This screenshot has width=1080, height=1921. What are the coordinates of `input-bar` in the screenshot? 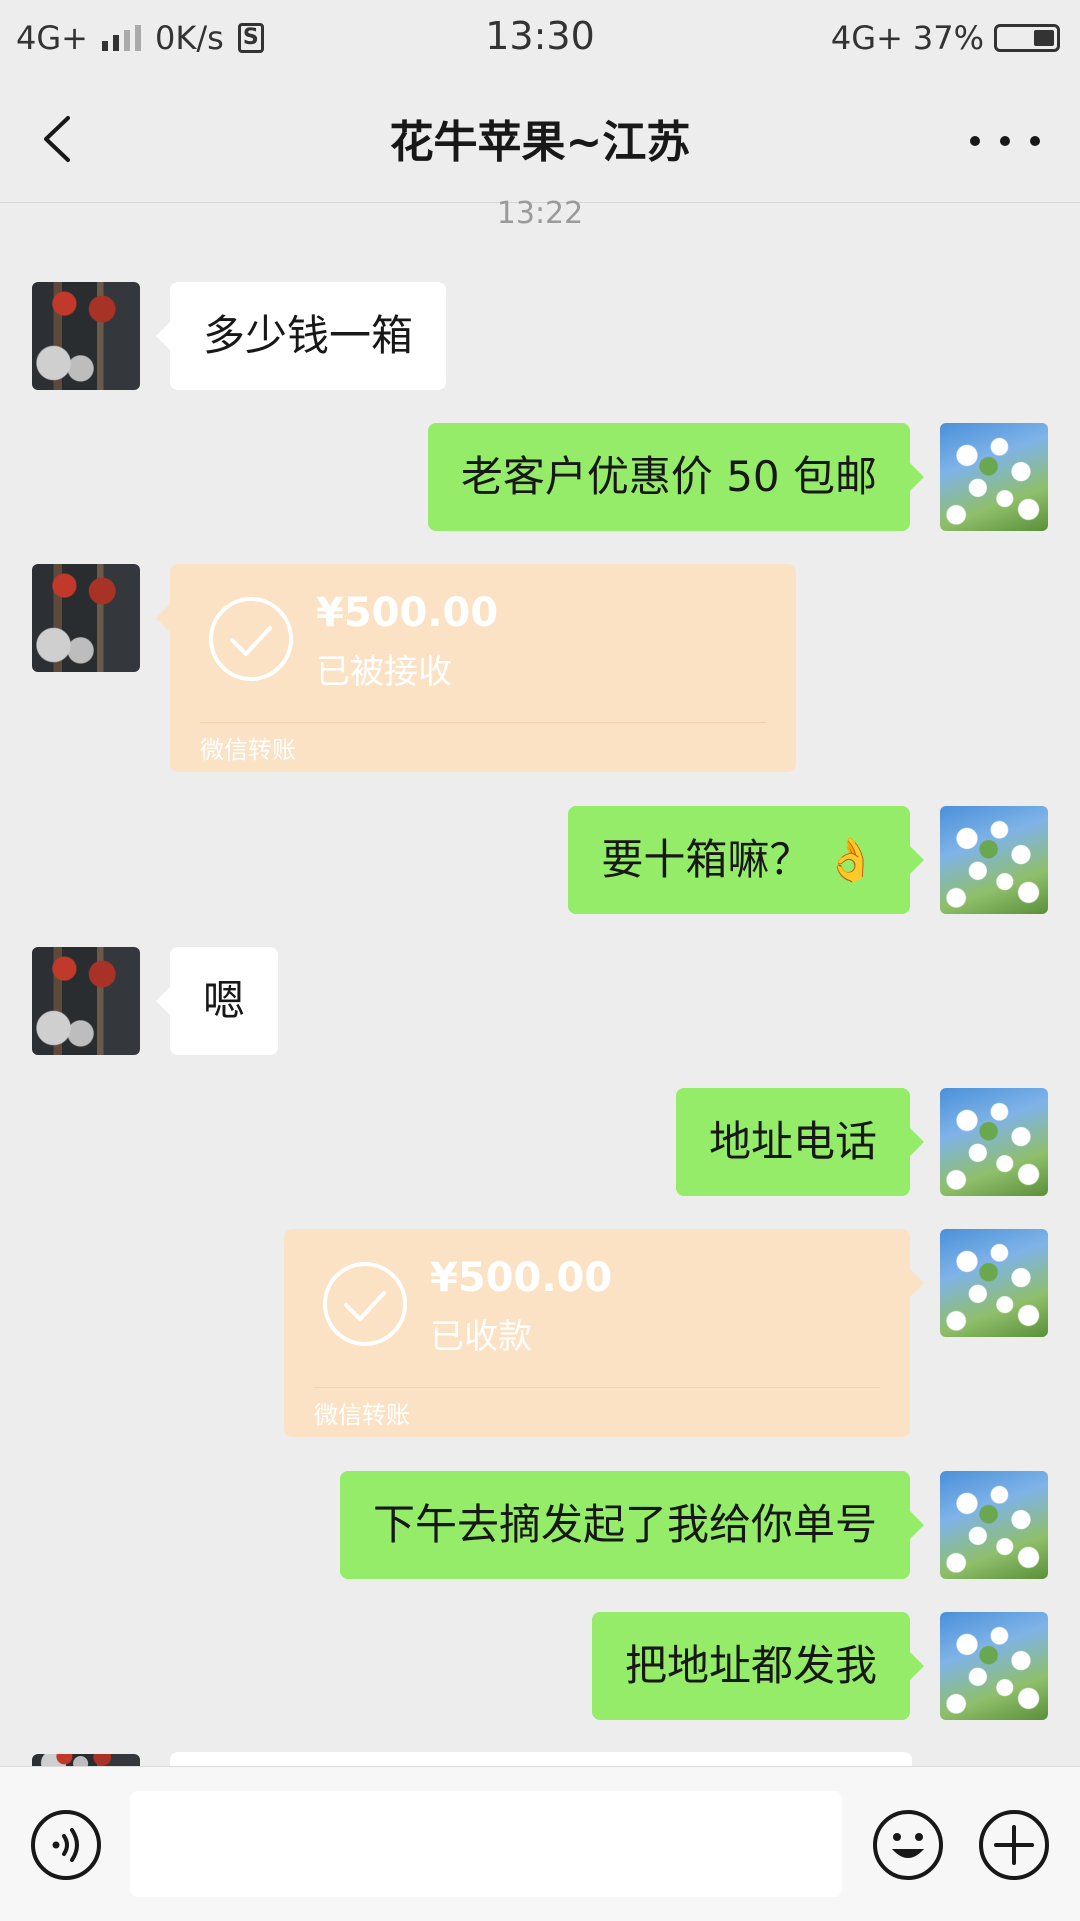 It's located at (540, 1843).